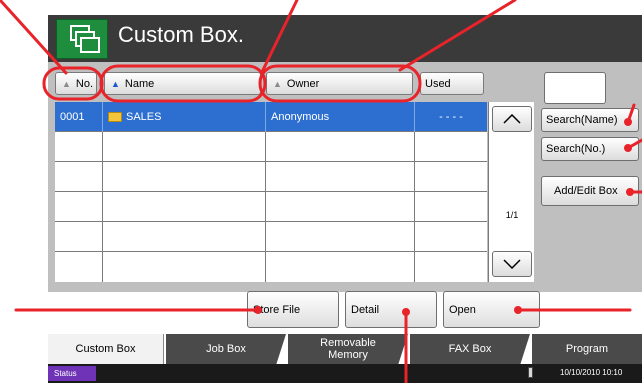 Image resolution: width=642 pixels, height=383 pixels. What do you see at coordinates (181, 34) in the screenshot?
I see `page-title: Custom Box.` at bounding box center [181, 34].